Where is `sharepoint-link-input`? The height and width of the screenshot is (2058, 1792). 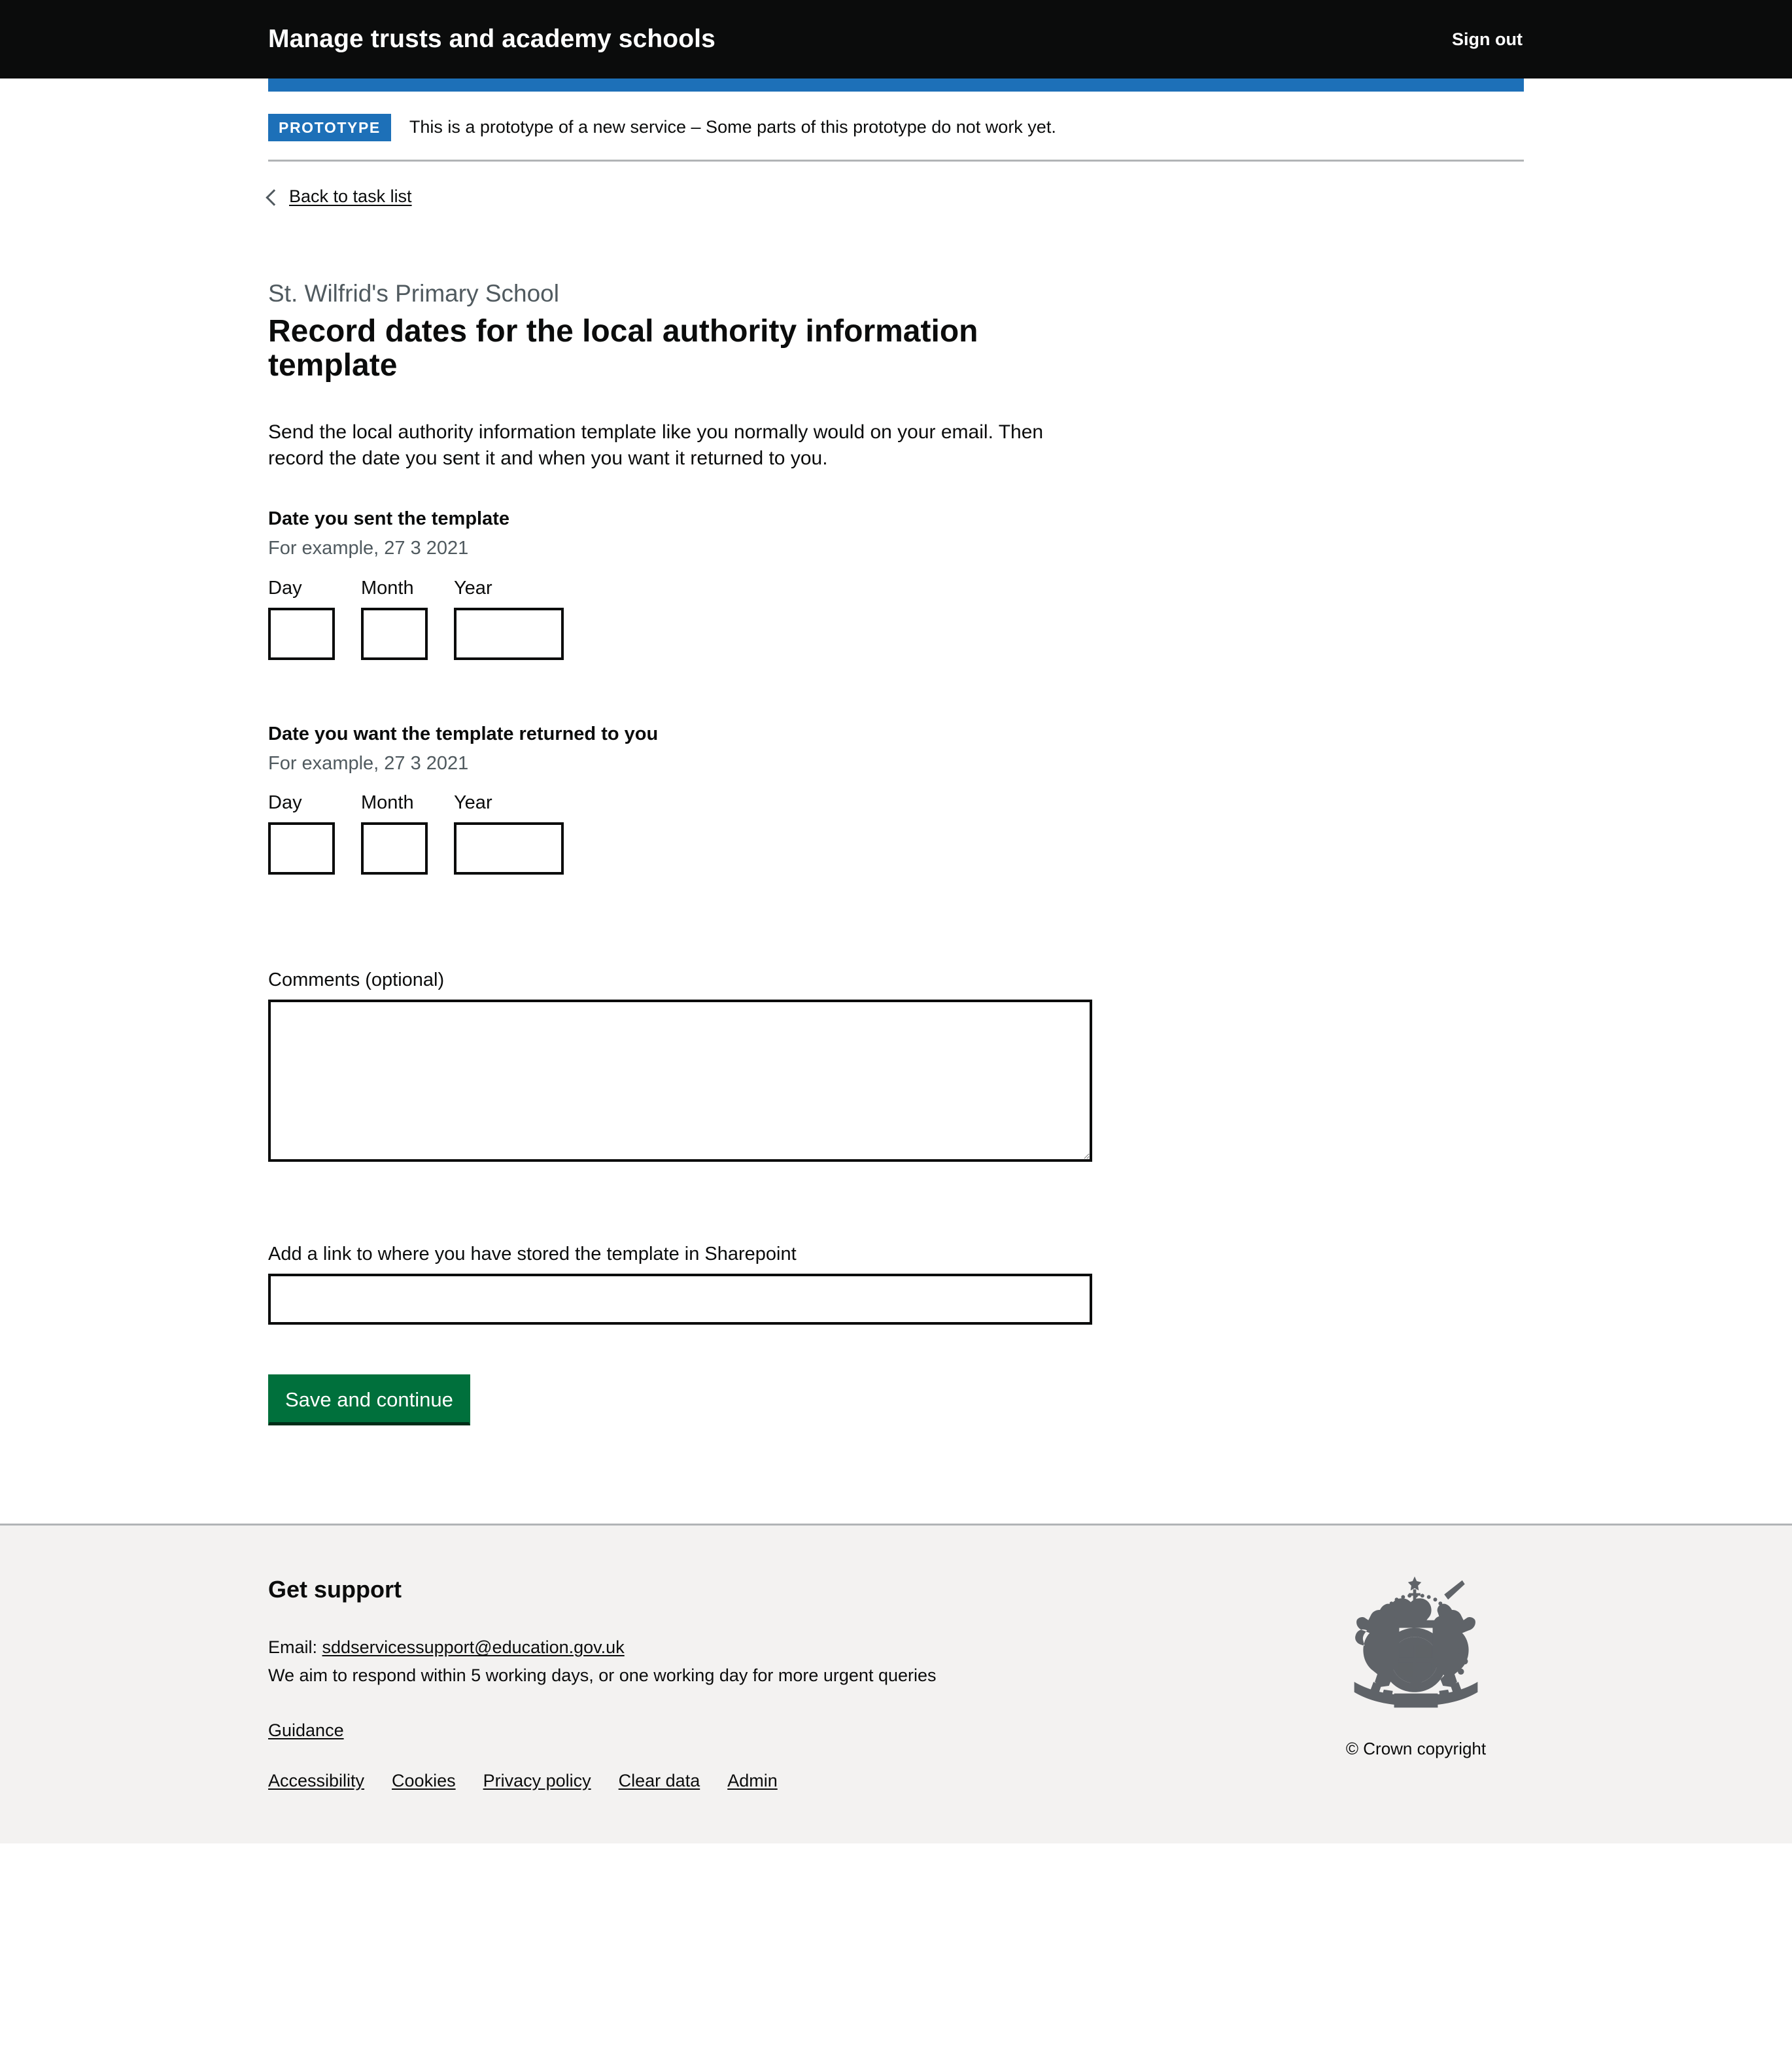
sharepoint-link-input is located at coordinates (680, 1299).